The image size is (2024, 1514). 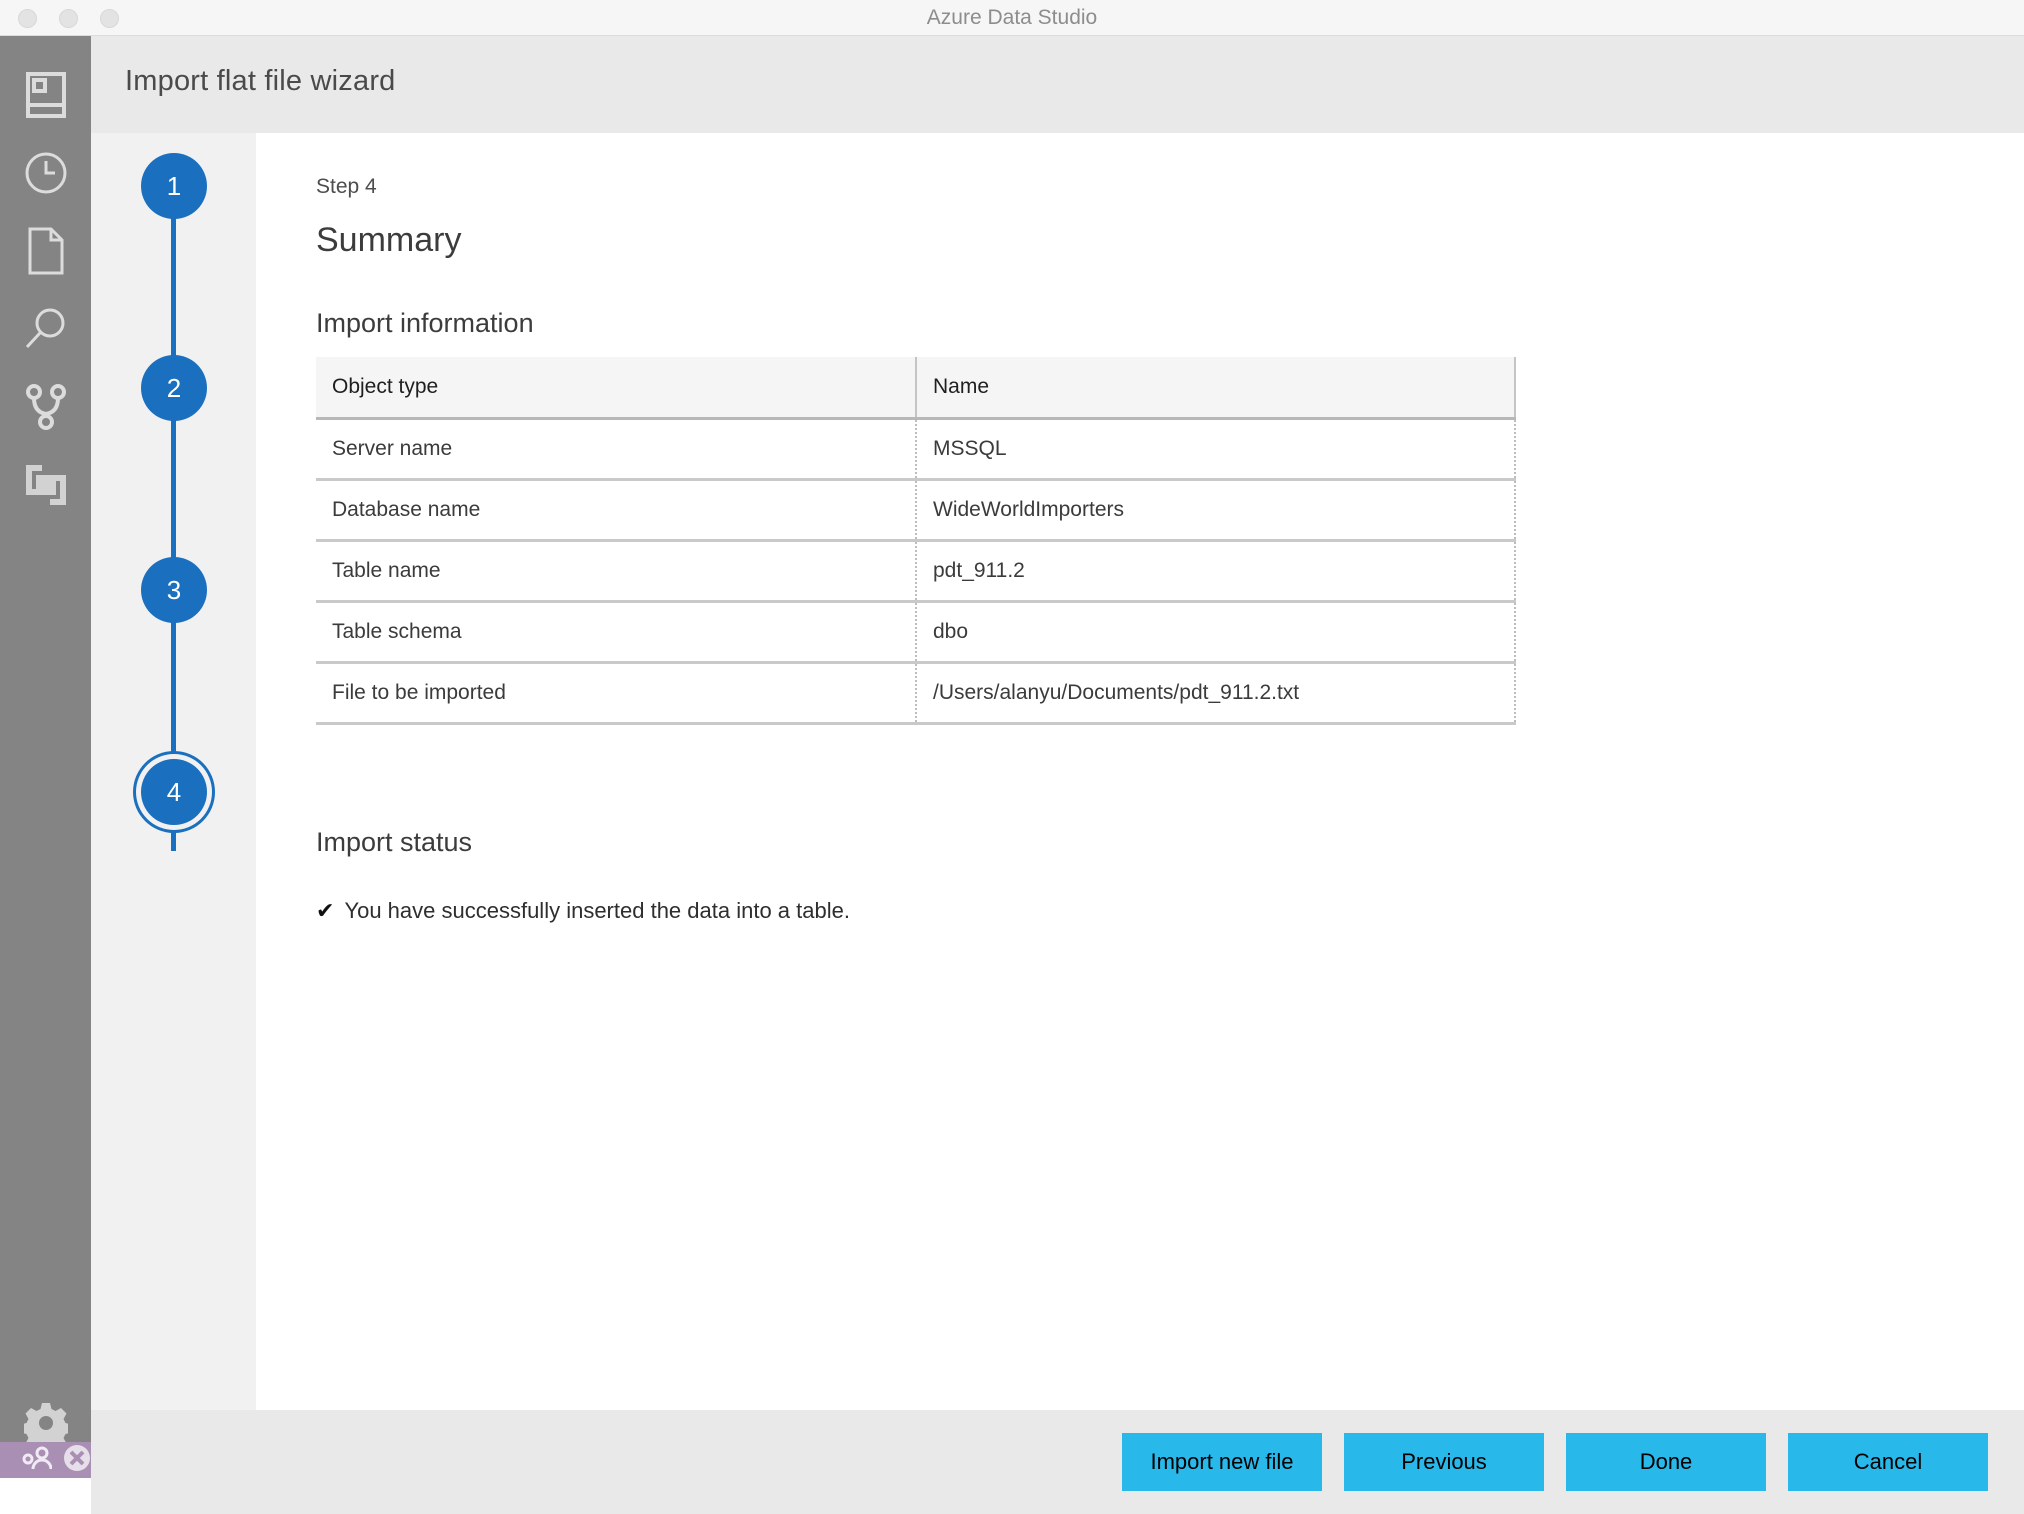 I want to click on activity-item-search, so click(x=45, y=329).